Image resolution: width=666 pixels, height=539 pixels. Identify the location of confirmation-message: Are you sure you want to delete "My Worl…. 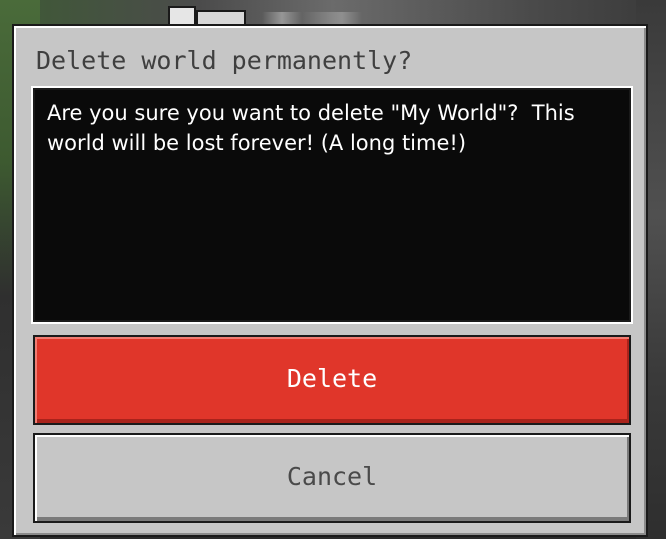
(314, 128).